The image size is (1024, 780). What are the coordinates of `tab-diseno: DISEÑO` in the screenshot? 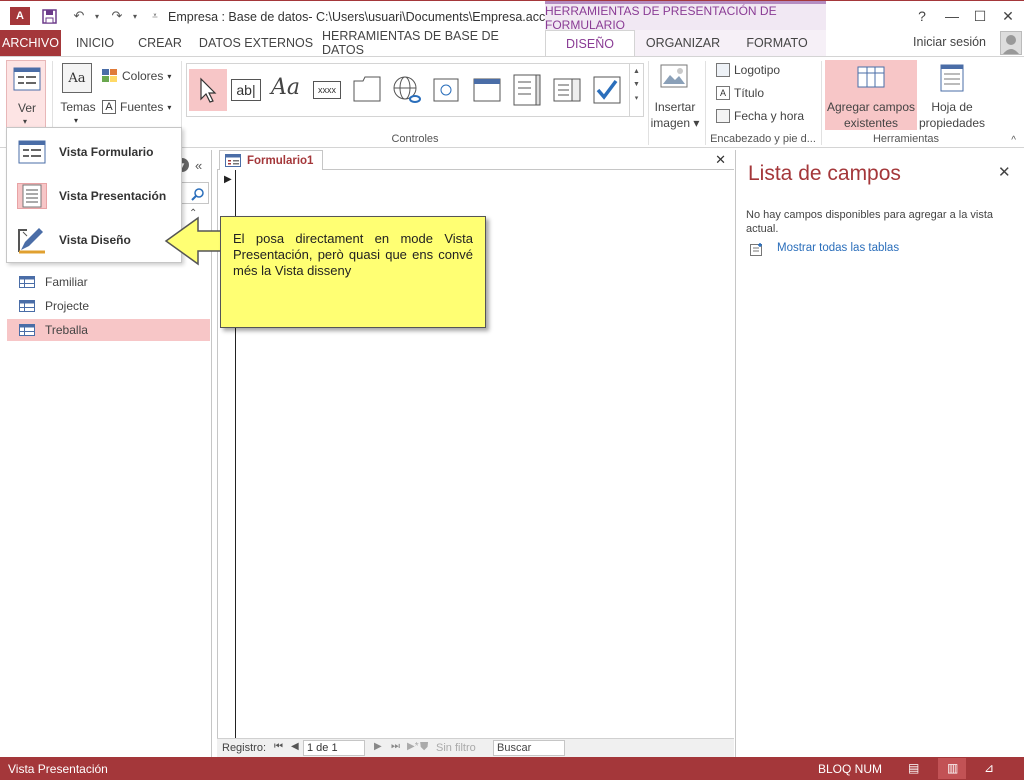 It's located at (590, 43).